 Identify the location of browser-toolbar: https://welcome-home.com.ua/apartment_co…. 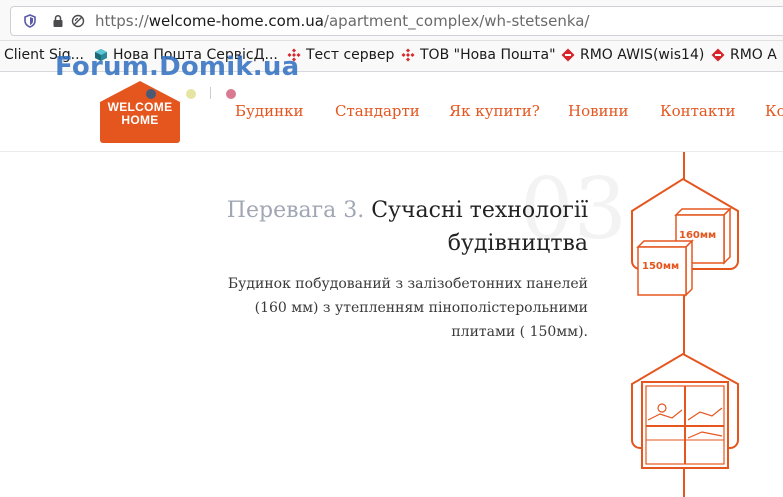
(391, 20).